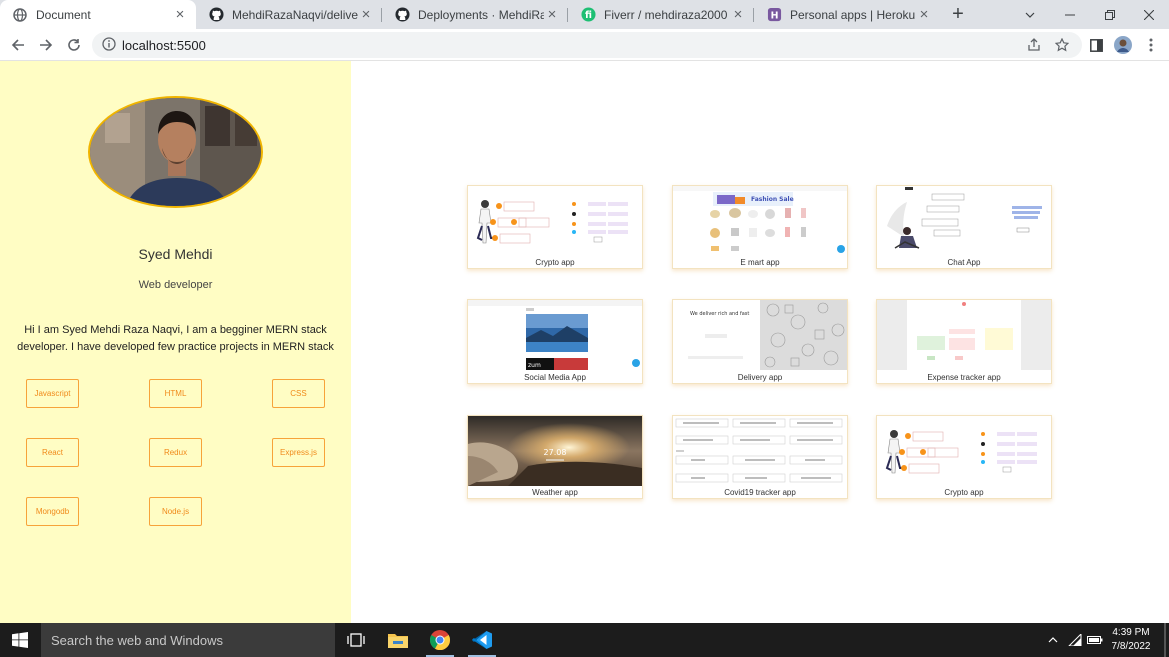 The width and height of the screenshot is (1169, 657). I want to click on skill-html: HTML, so click(175, 393).